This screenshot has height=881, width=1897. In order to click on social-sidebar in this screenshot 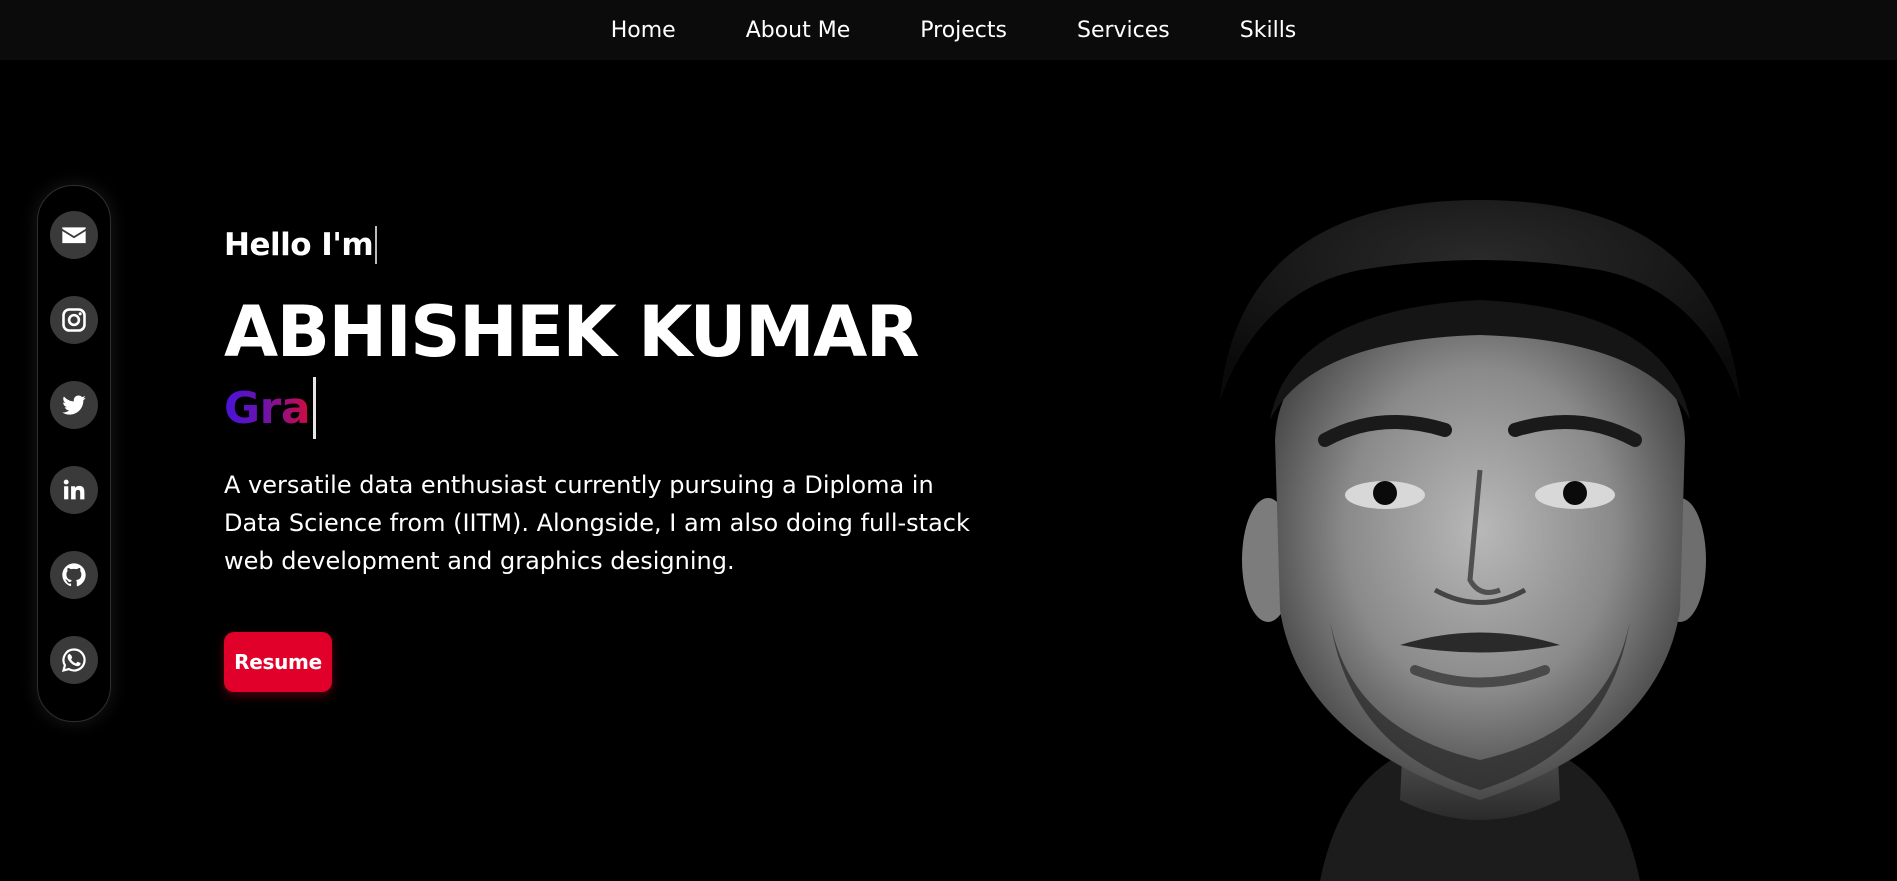, I will do `click(74, 453)`.